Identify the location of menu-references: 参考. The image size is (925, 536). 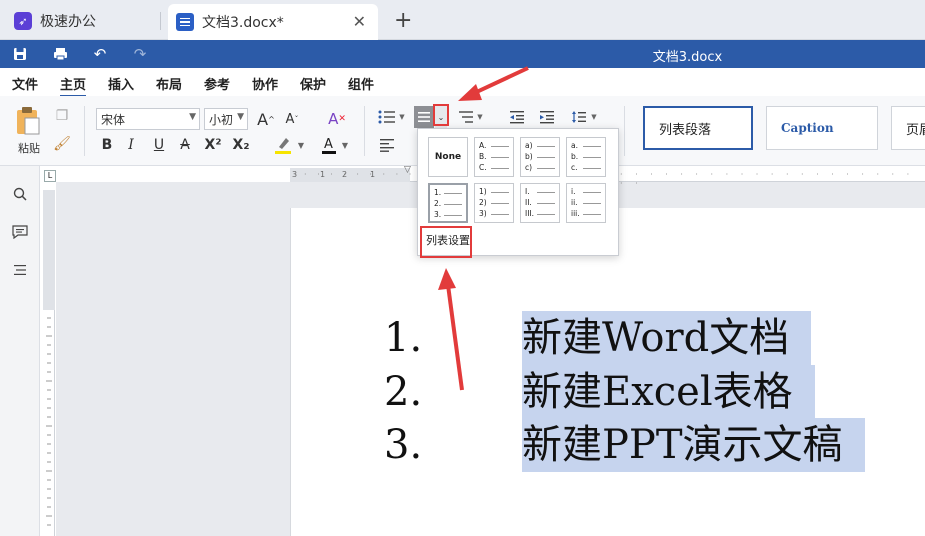
(217, 83).